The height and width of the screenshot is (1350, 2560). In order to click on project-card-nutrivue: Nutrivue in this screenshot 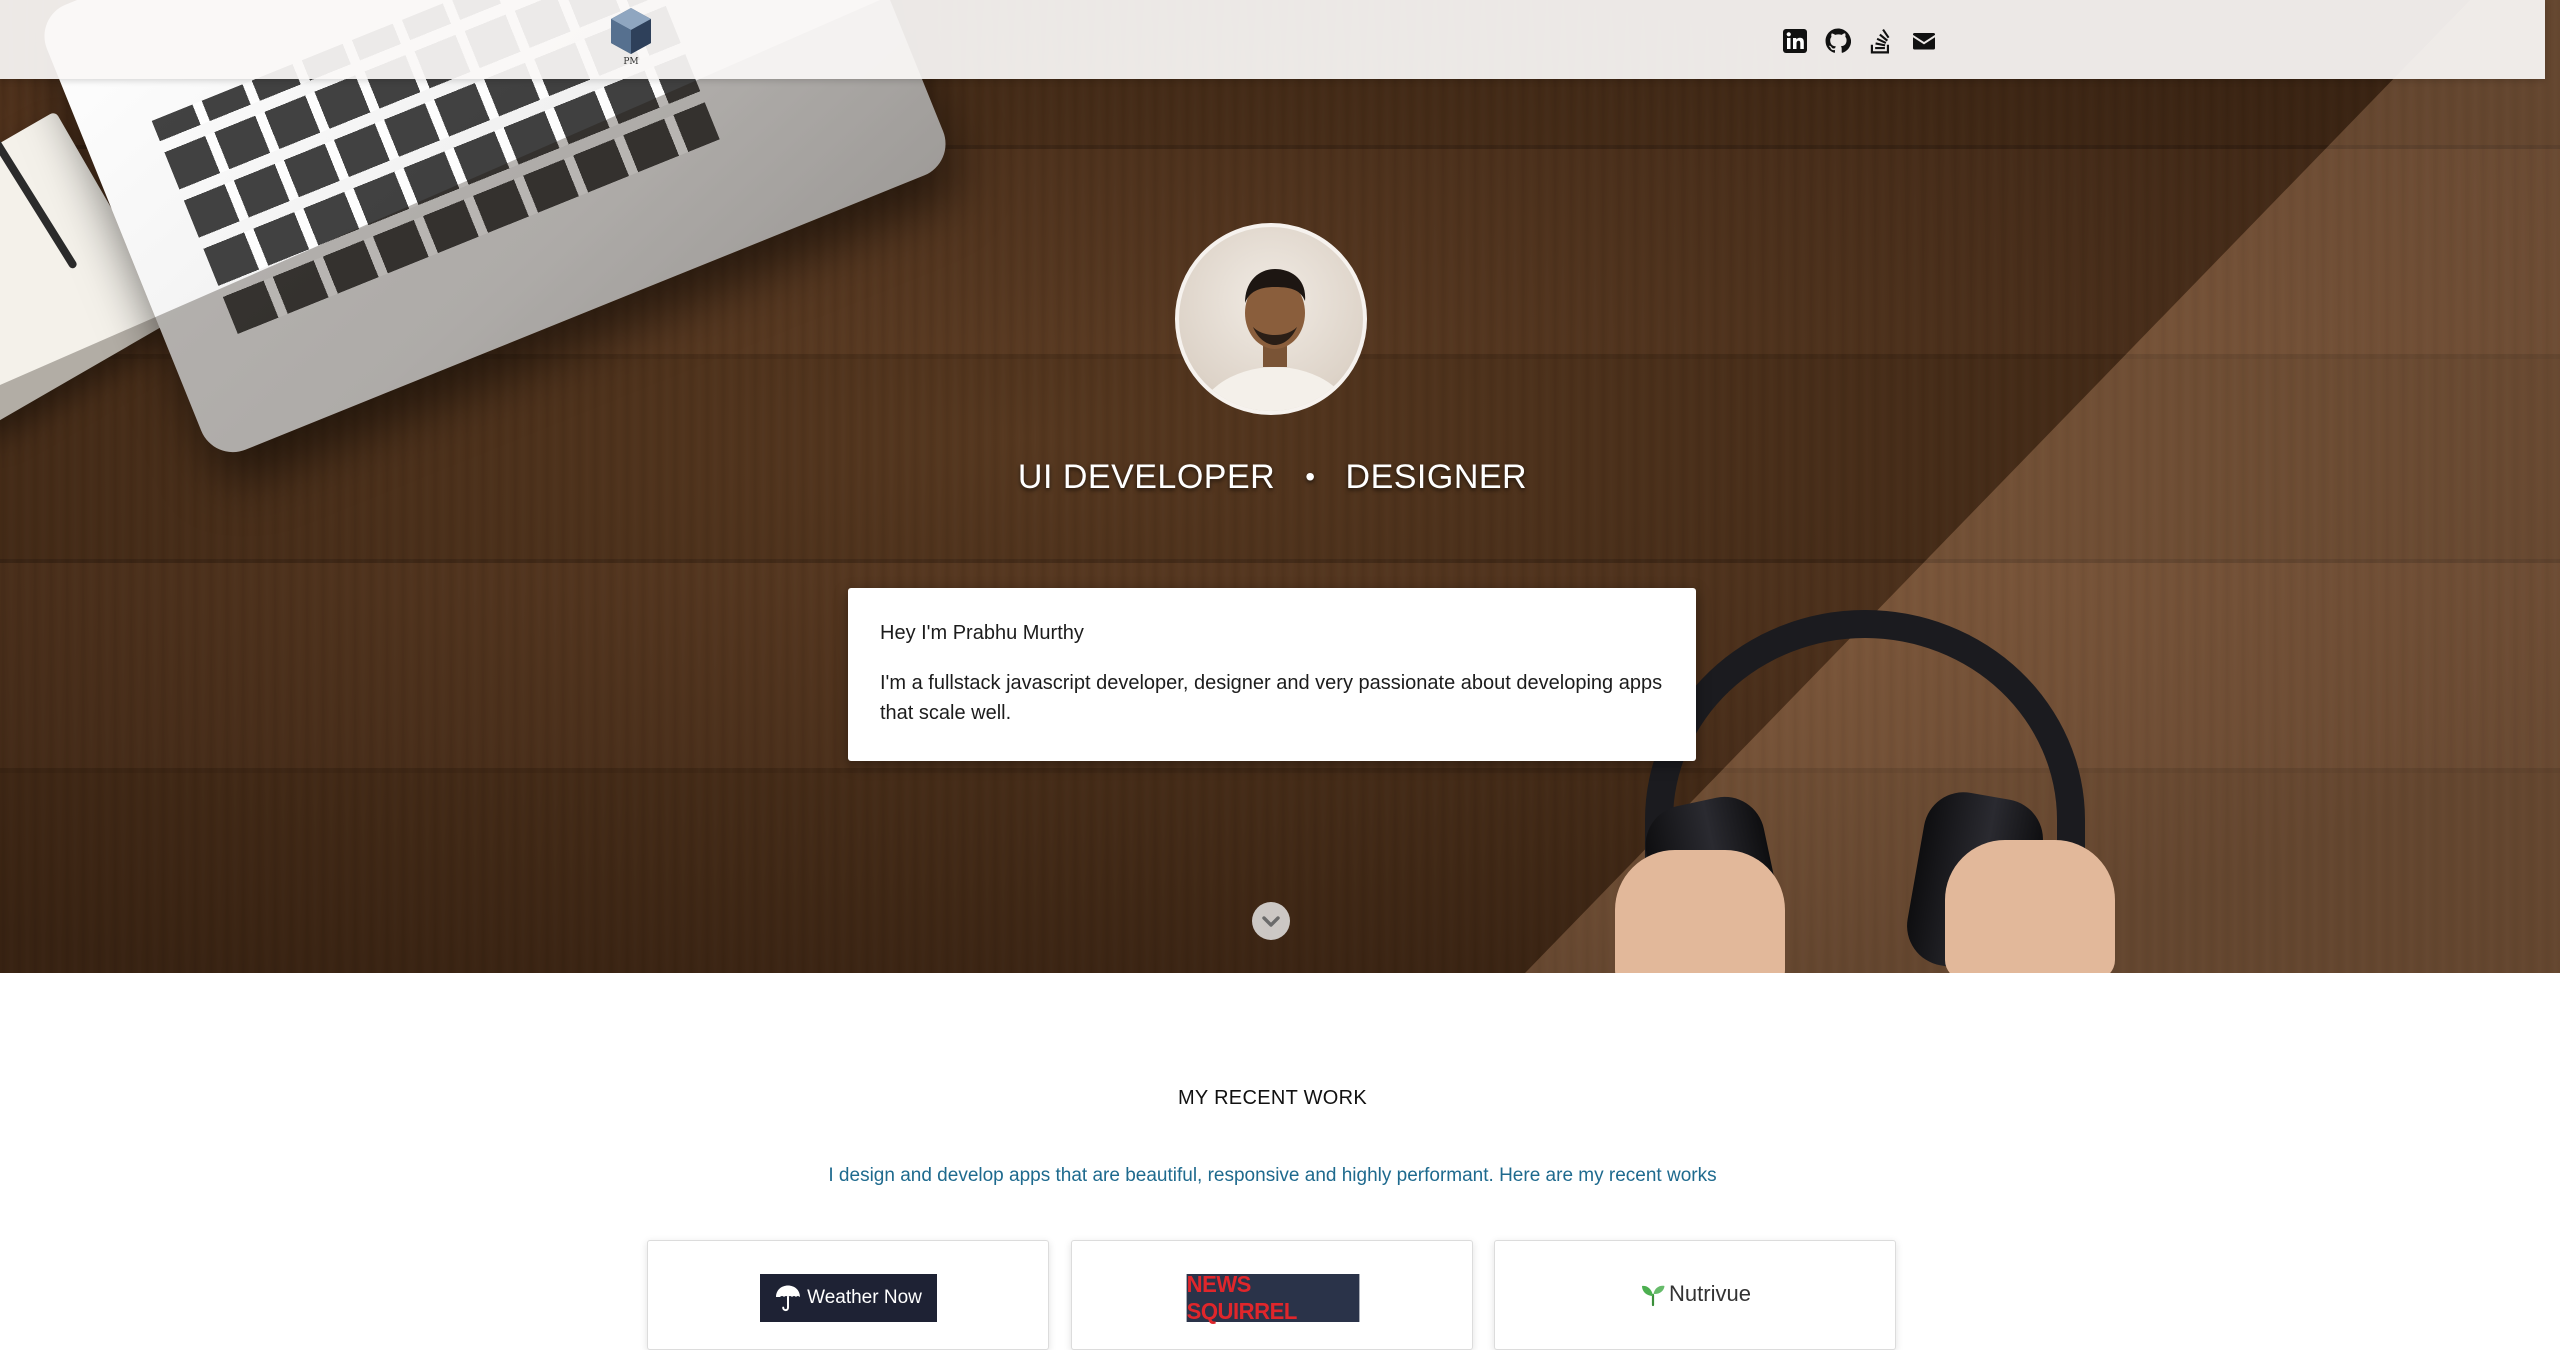, I will do `click(1695, 1295)`.